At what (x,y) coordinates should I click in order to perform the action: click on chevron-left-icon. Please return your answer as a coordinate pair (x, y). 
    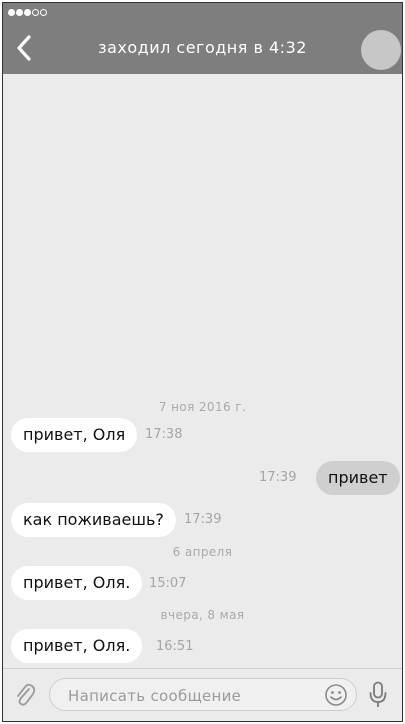
    Looking at the image, I should click on (24, 48).